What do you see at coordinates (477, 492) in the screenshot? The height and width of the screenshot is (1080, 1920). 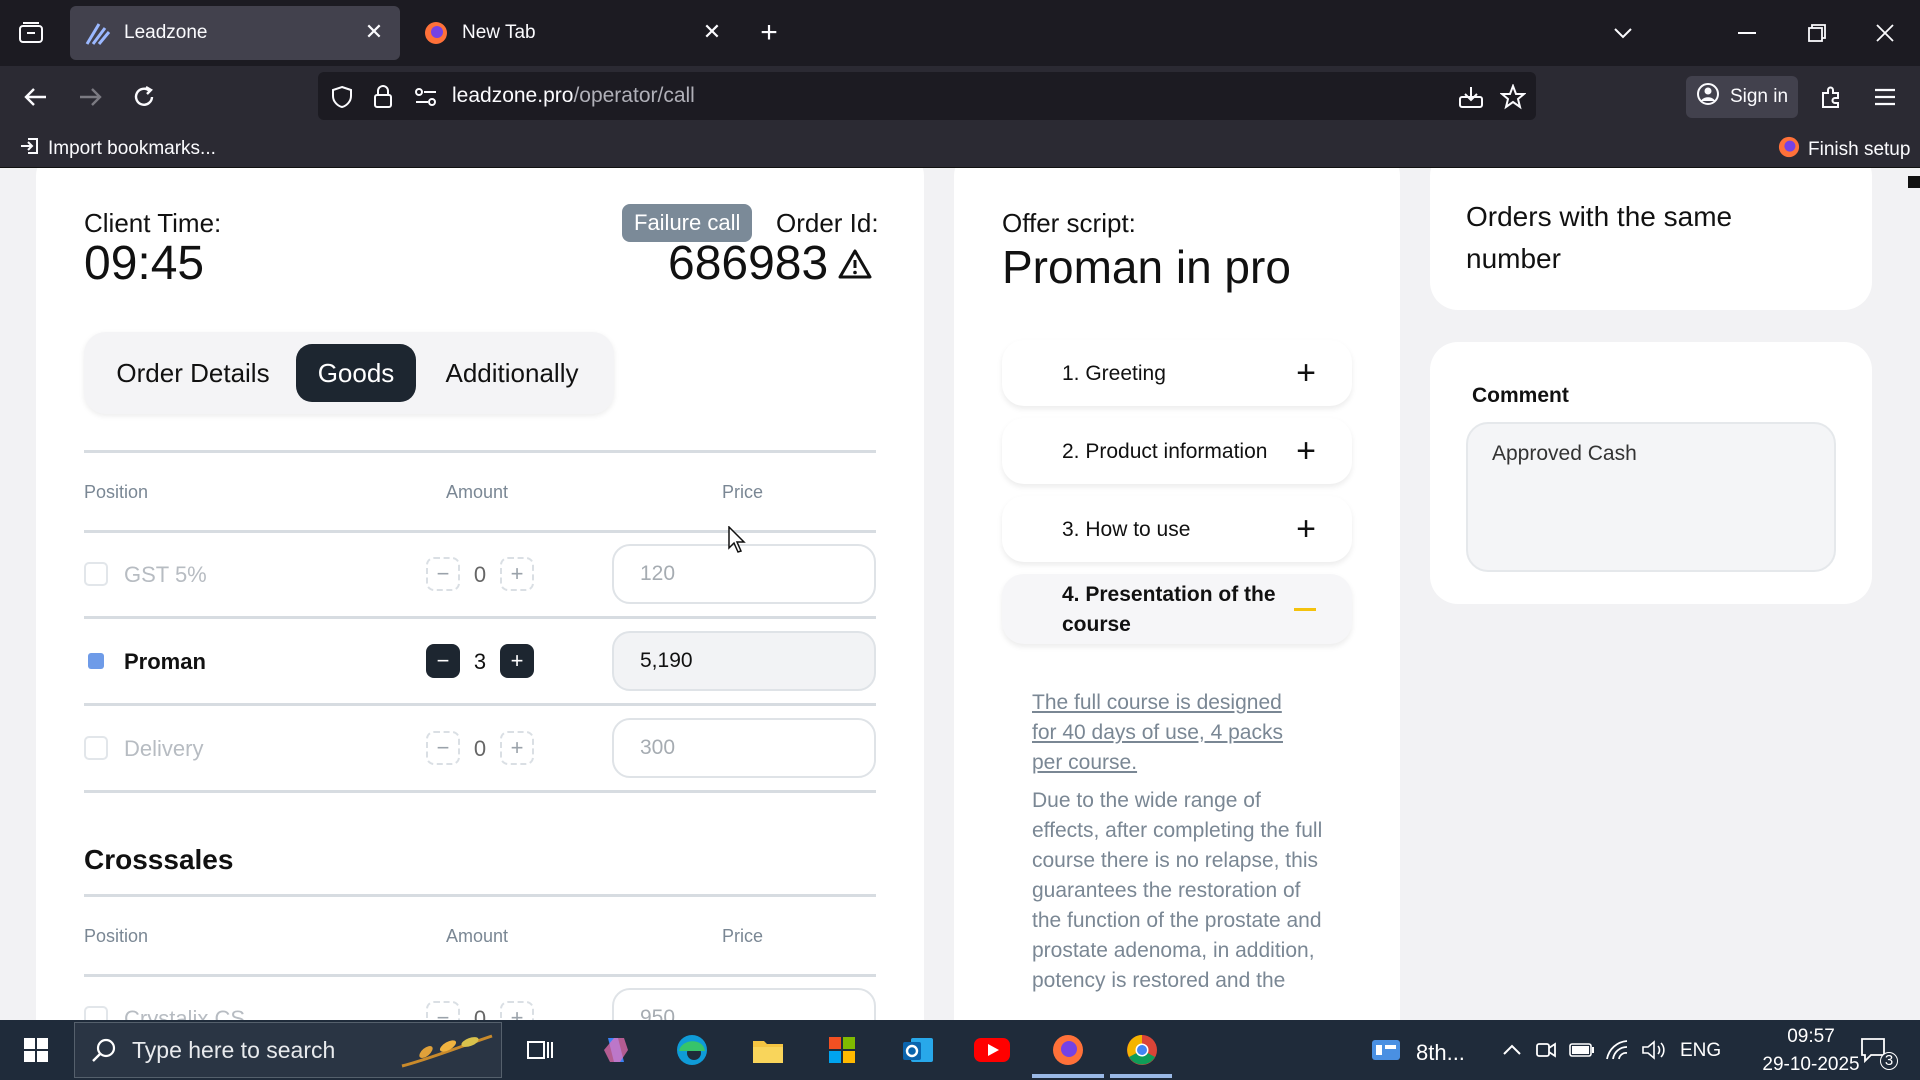 I see `column-header-amount: Amount` at bounding box center [477, 492].